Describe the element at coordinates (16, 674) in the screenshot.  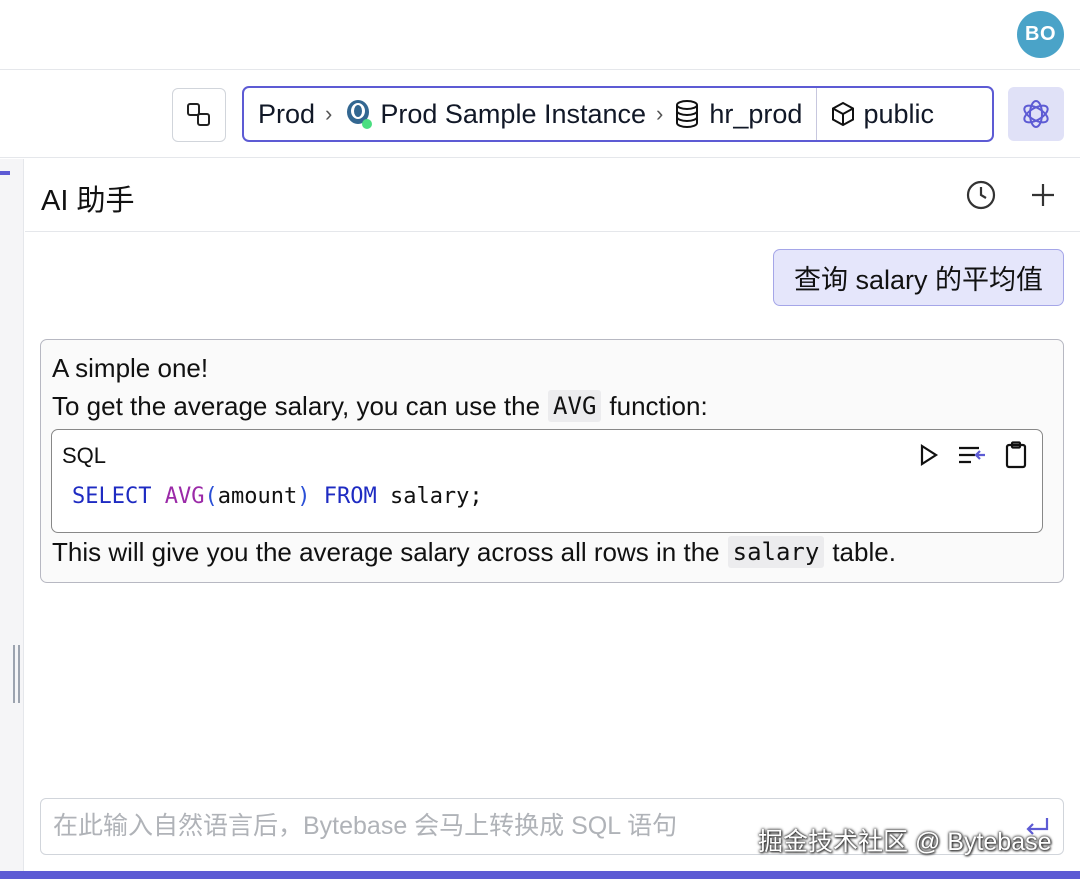
I see `resize-handle` at that location.